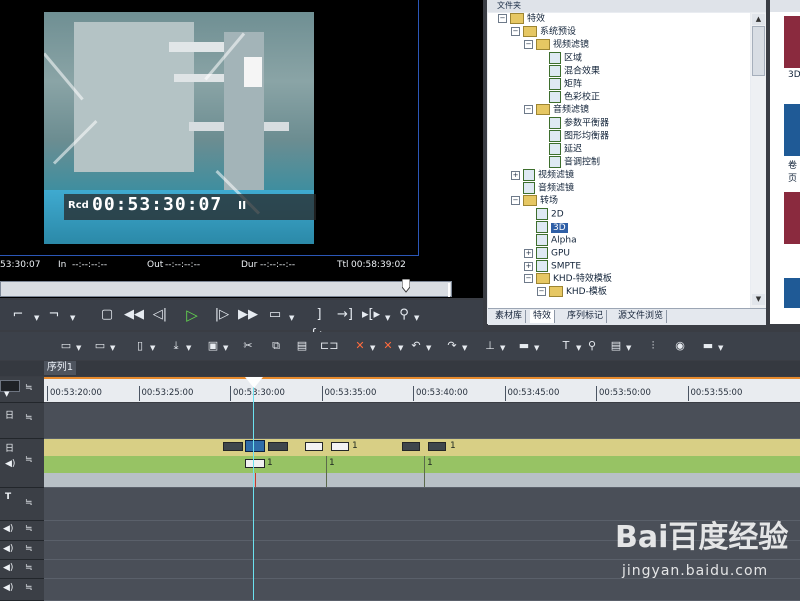  I want to click on tree-node: − KHD-模板, so click(572, 292).